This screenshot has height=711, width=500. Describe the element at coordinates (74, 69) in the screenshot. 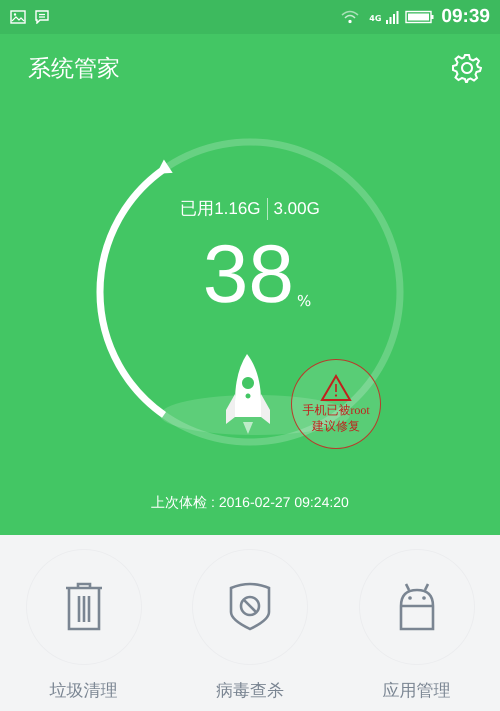

I see `app-title: 系统管家` at that location.